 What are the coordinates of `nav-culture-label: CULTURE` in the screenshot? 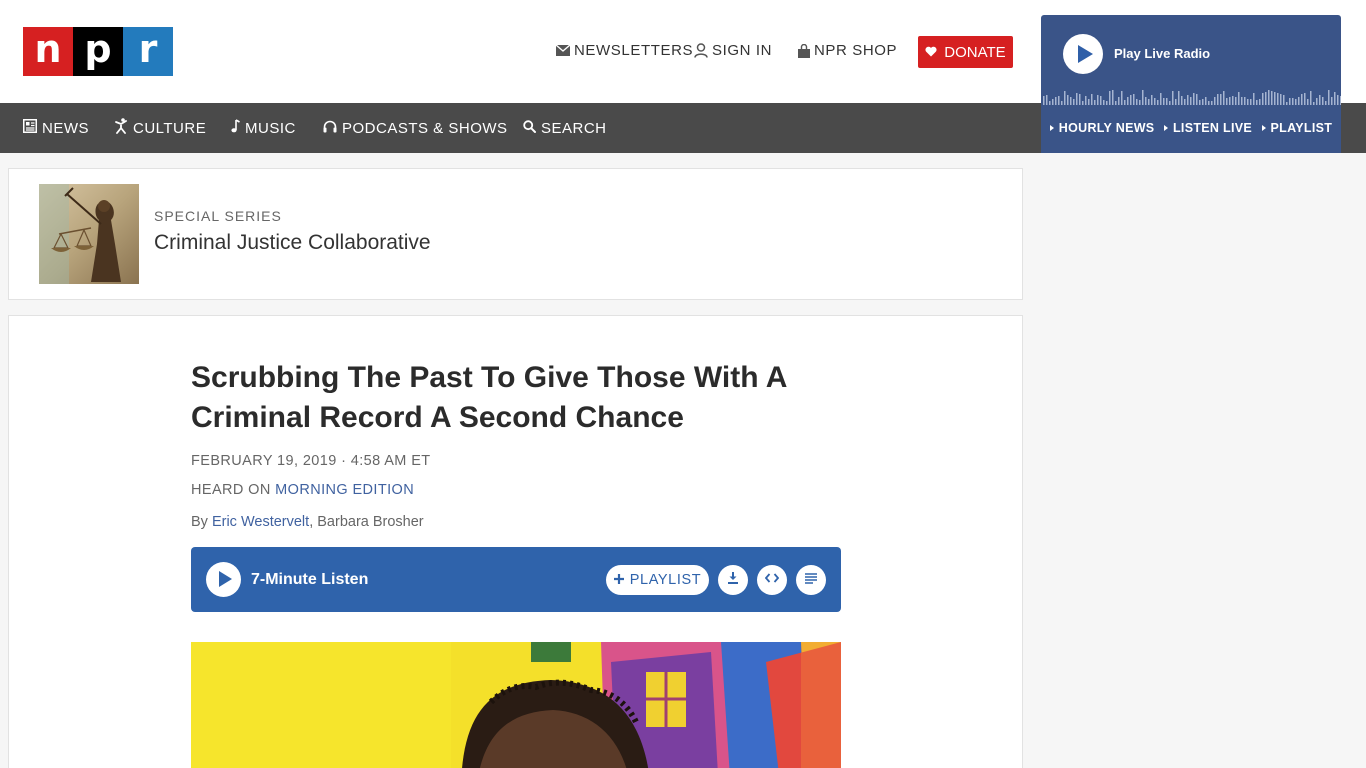 It's located at (170, 128).